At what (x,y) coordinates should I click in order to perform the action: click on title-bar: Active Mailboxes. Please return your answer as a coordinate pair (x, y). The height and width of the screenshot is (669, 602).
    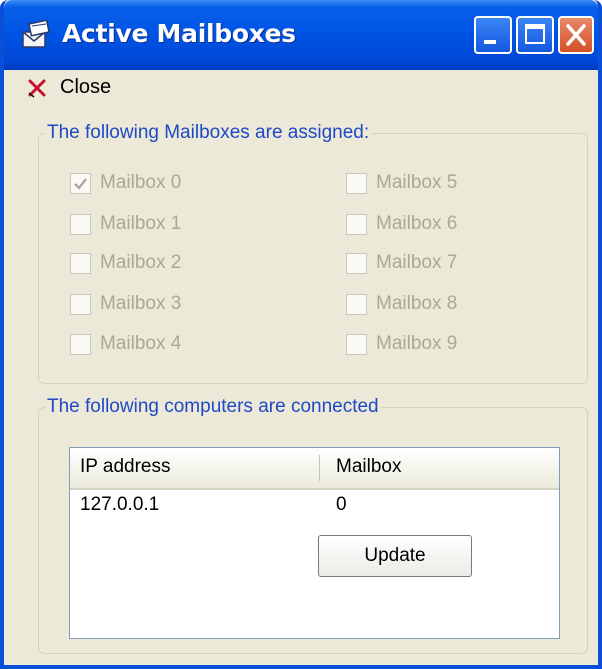
    Looking at the image, I should click on (301, 35).